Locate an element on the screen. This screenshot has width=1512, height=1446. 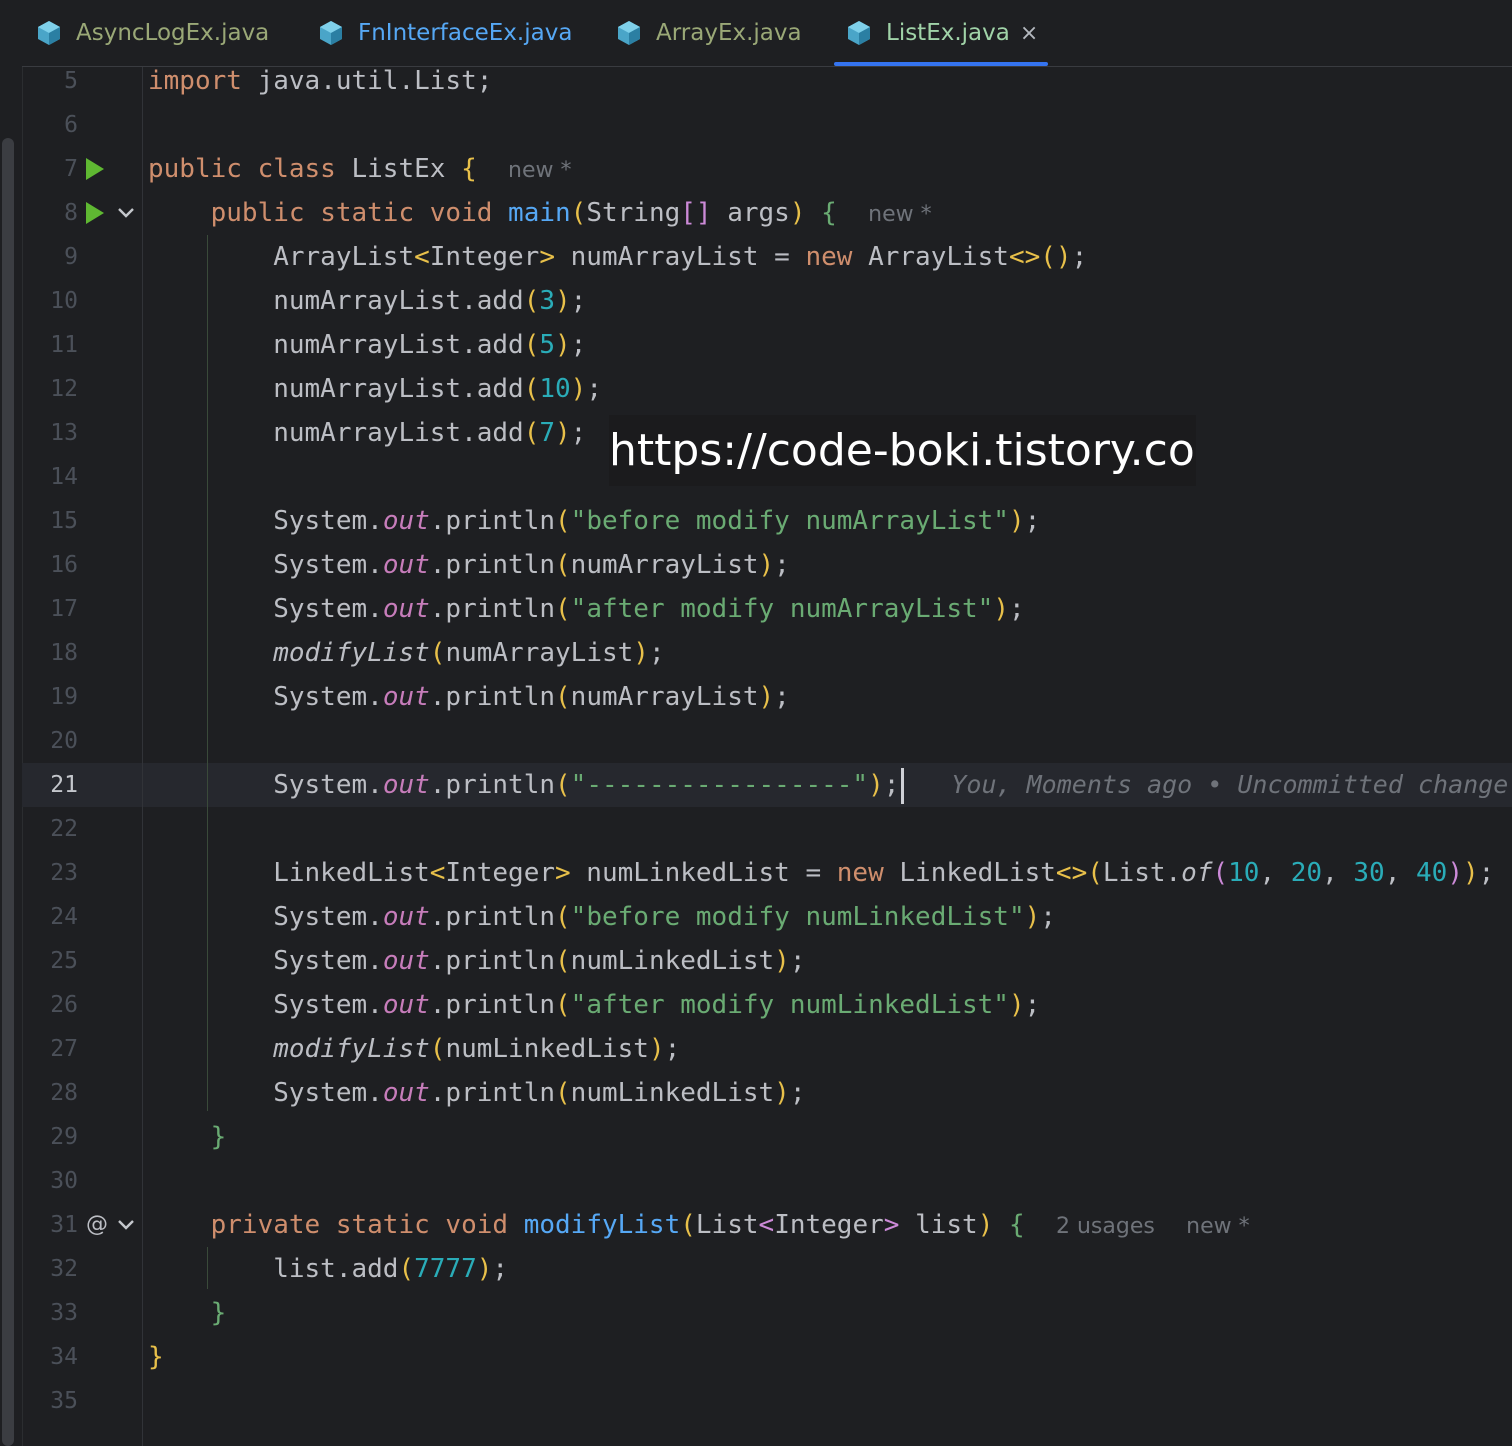
tab-fninterfaceex: FnInterfaceEx.java is located at coordinates (445, 33).